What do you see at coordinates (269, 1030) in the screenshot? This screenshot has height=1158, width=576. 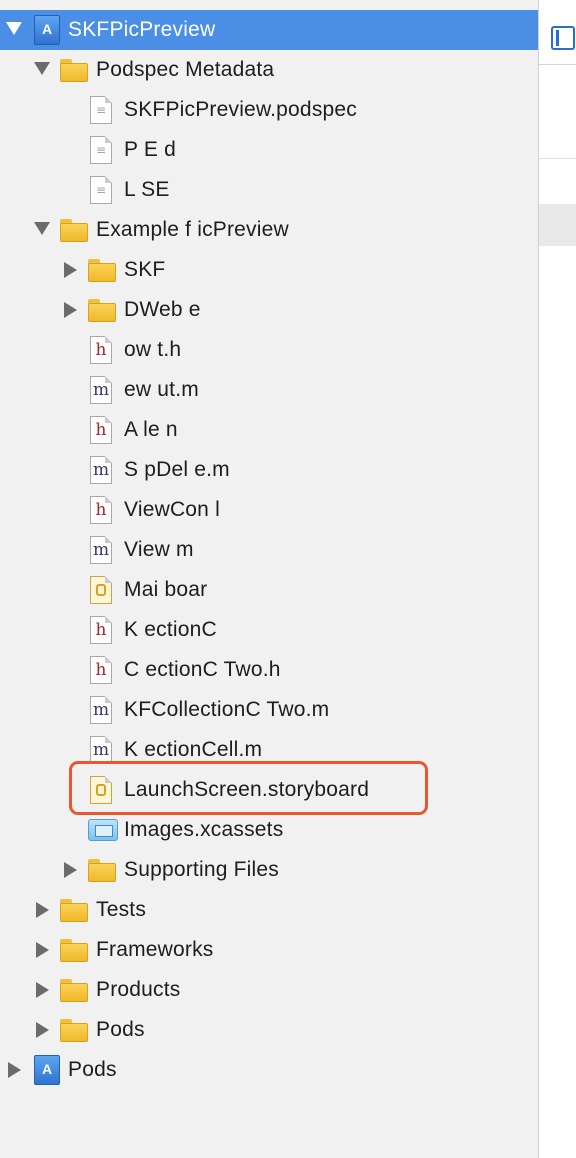 I see `tree-row-pods-group: Pods` at bounding box center [269, 1030].